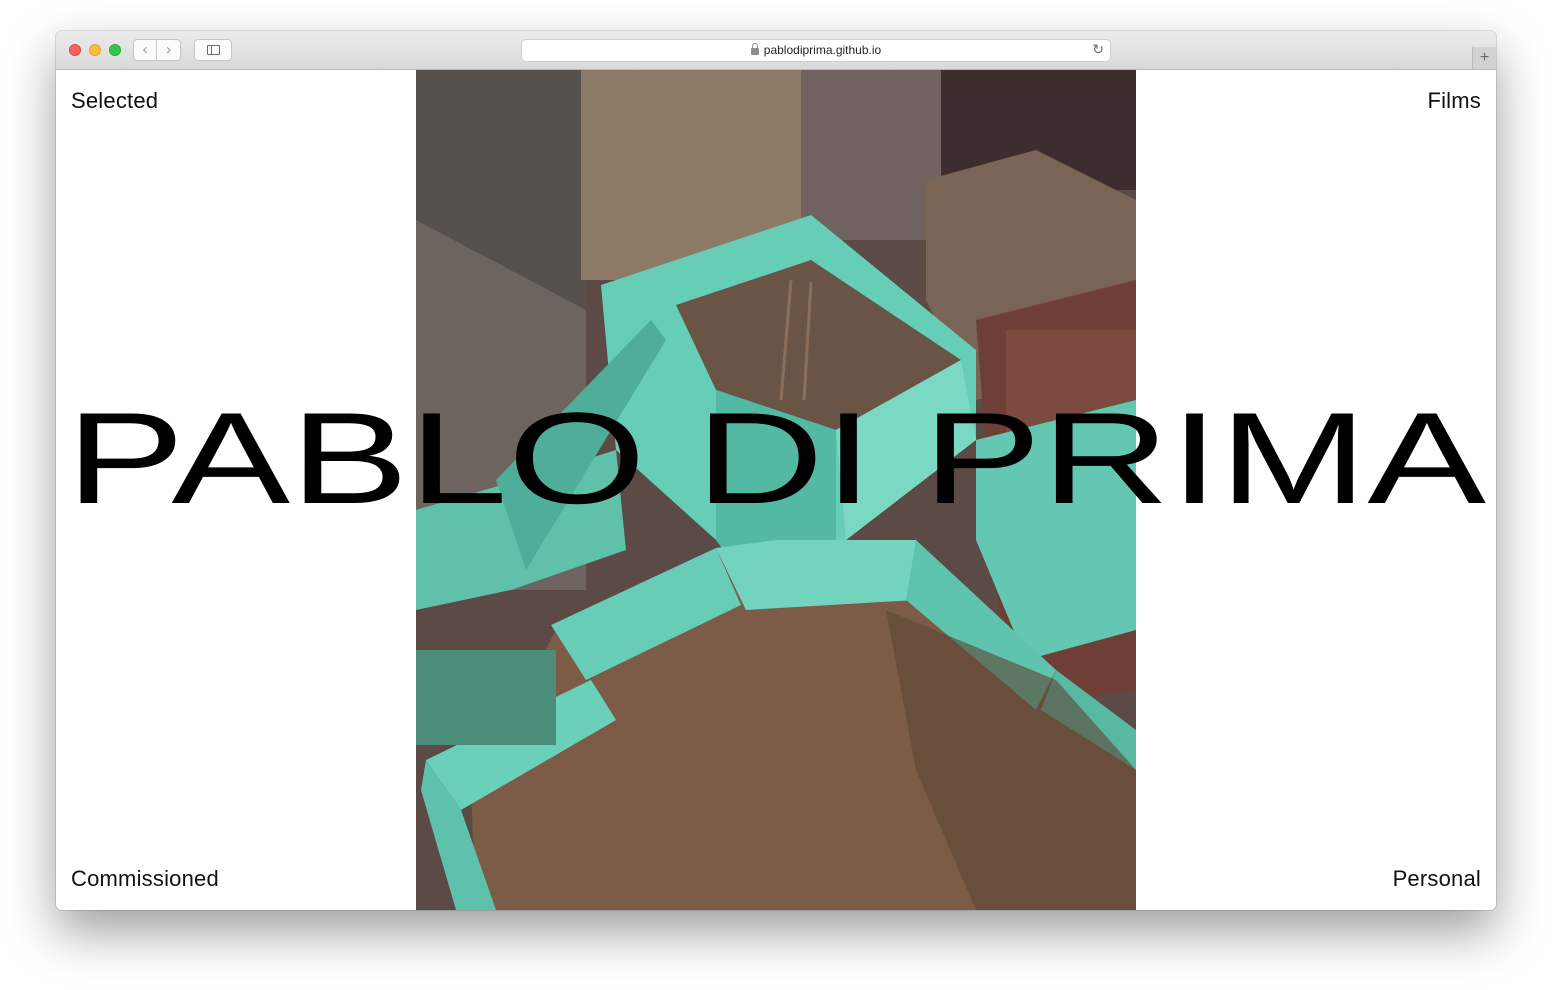  I want to click on nav-link-commissioned: Commissioned, so click(145, 879).